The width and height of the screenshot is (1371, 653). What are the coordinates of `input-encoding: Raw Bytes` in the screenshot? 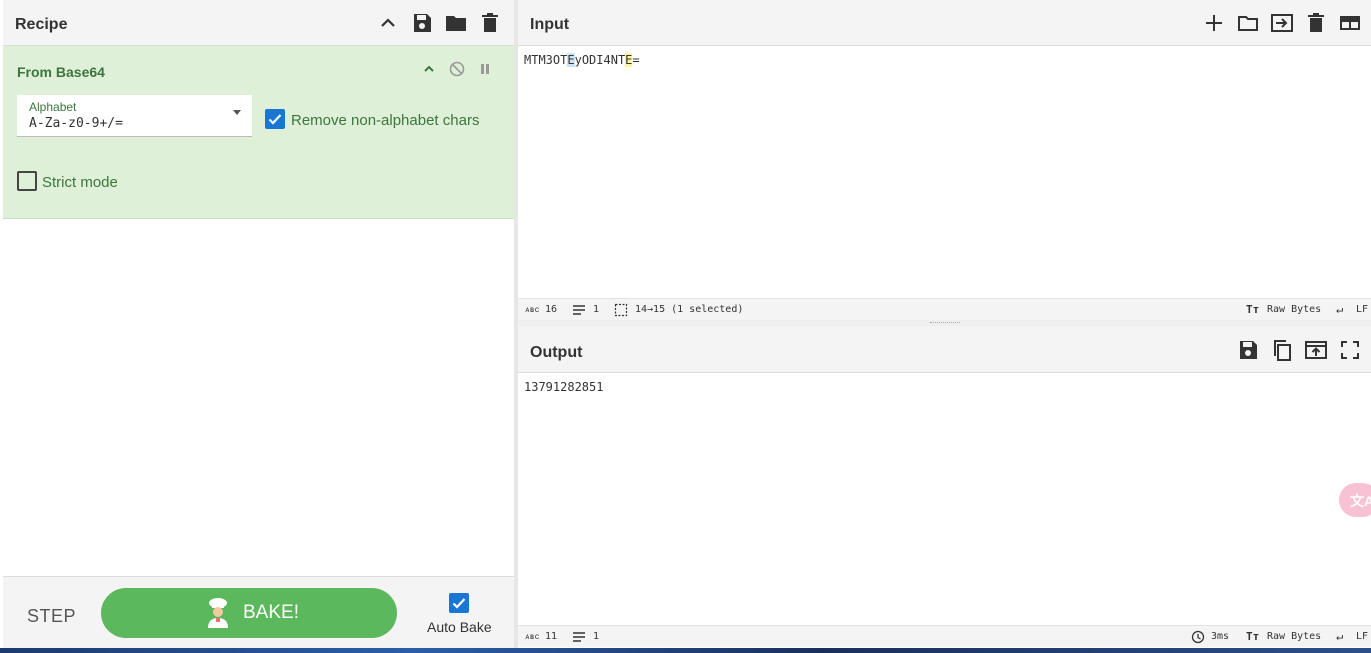 It's located at (1294, 309).